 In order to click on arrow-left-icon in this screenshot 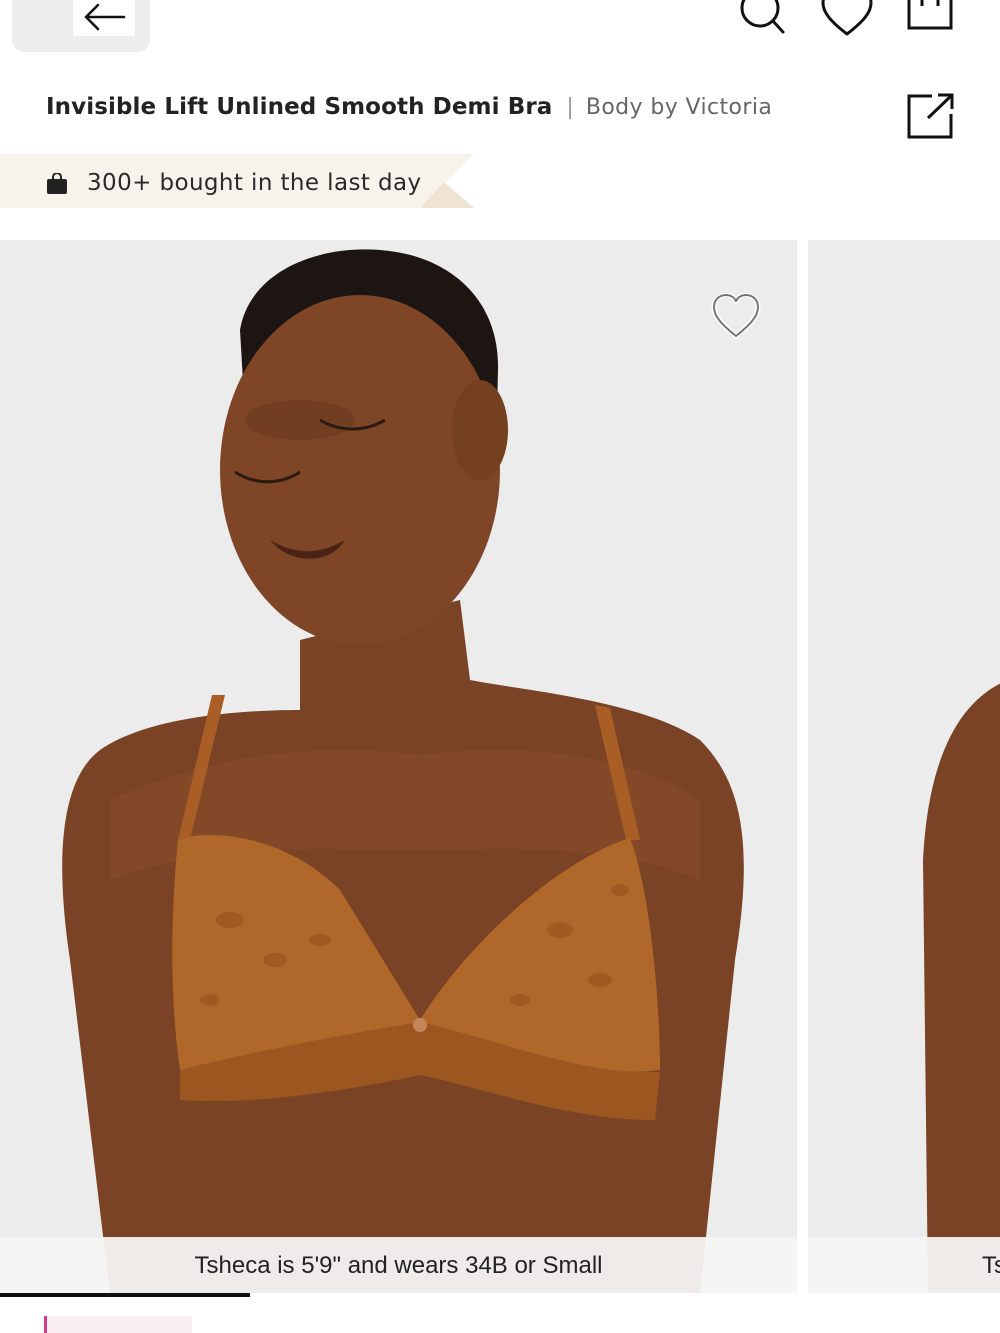, I will do `click(104, 18)`.